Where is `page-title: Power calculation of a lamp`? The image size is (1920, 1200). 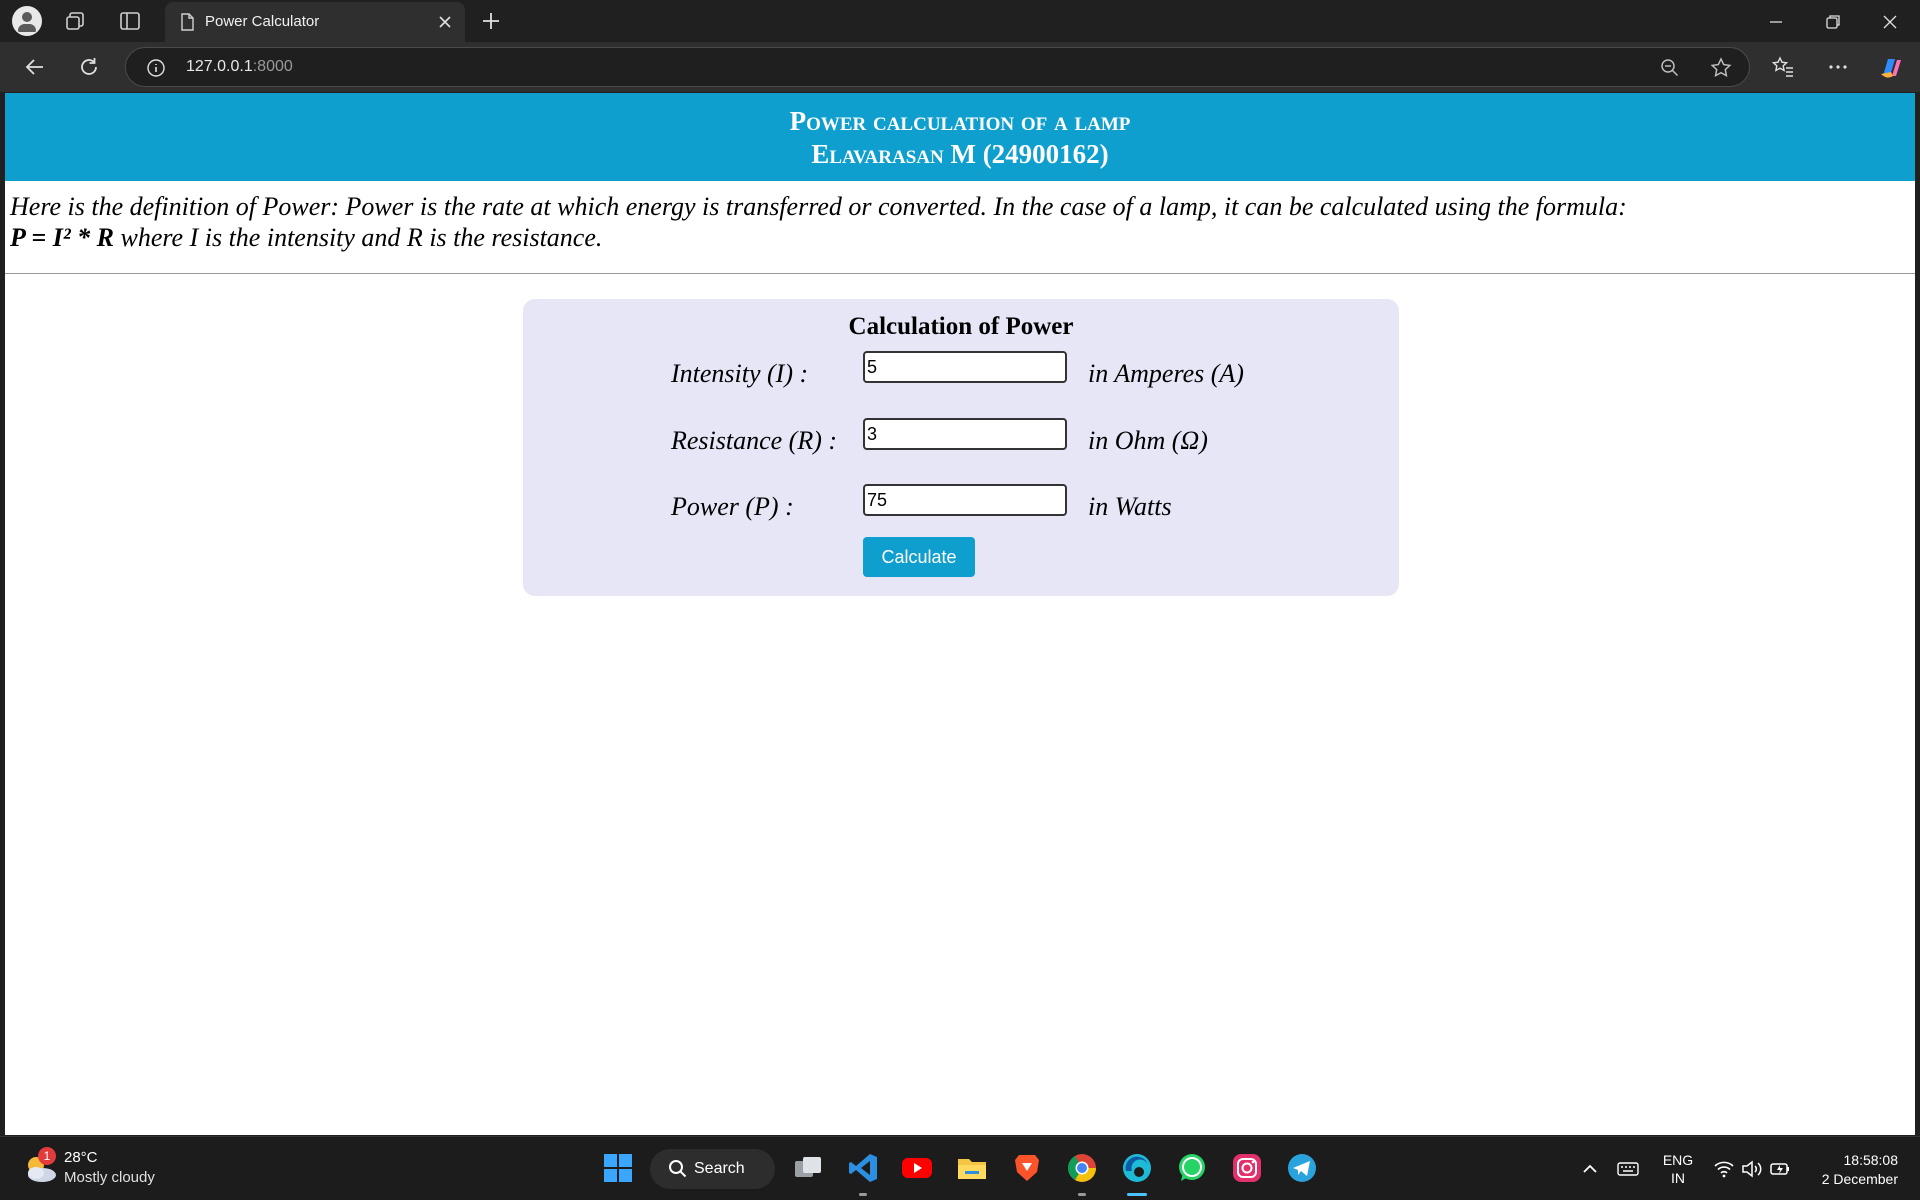 page-title: Power calculation of a lamp is located at coordinates (960, 121).